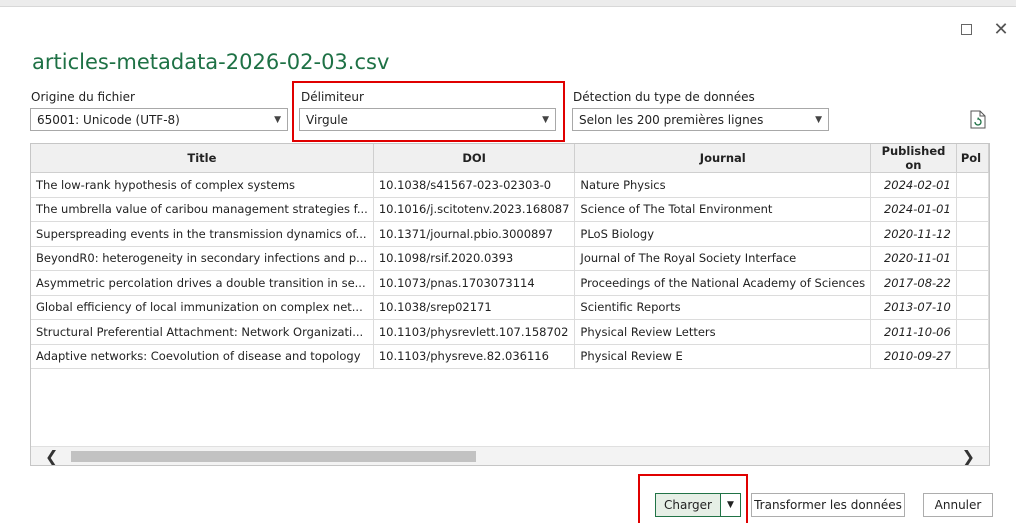 This screenshot has height=523, width=1016. I want to click on cell-doi: 10.1371/journal.pbio.3000897, so click(474, 234).